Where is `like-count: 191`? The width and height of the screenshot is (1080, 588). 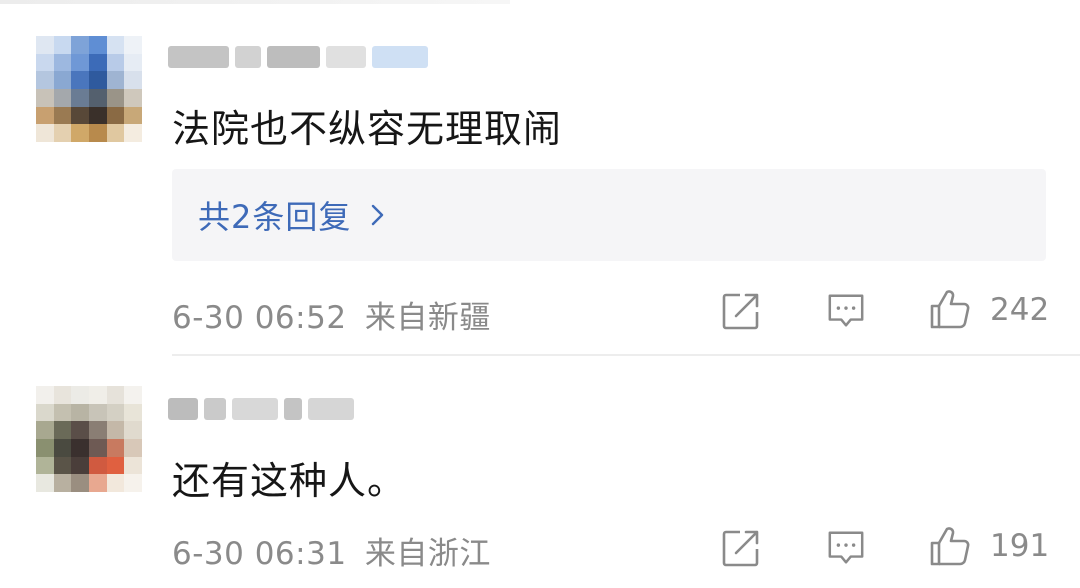
like-count: 191 is located at coordinates (1020, 546).